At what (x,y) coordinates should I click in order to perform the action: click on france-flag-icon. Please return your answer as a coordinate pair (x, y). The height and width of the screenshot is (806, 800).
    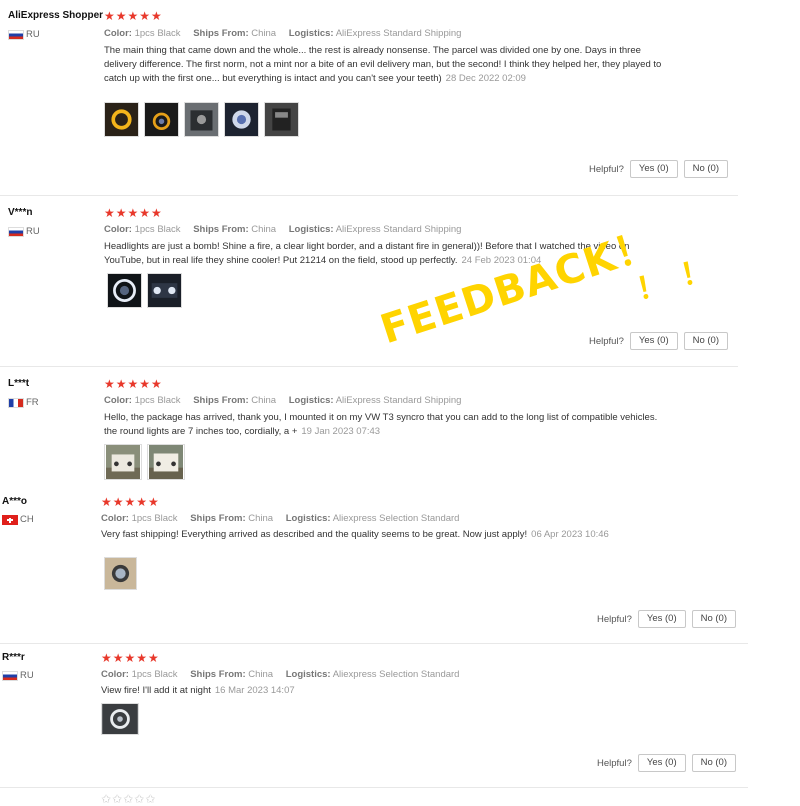
    Looking at the image, I should click on (16, 402).